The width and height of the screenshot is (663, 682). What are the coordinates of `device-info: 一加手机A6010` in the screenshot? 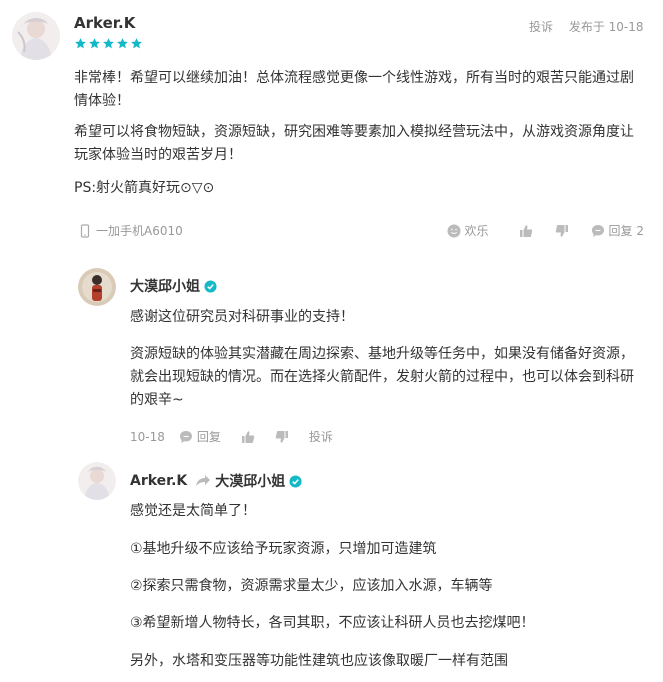 It's located at (130, 230).